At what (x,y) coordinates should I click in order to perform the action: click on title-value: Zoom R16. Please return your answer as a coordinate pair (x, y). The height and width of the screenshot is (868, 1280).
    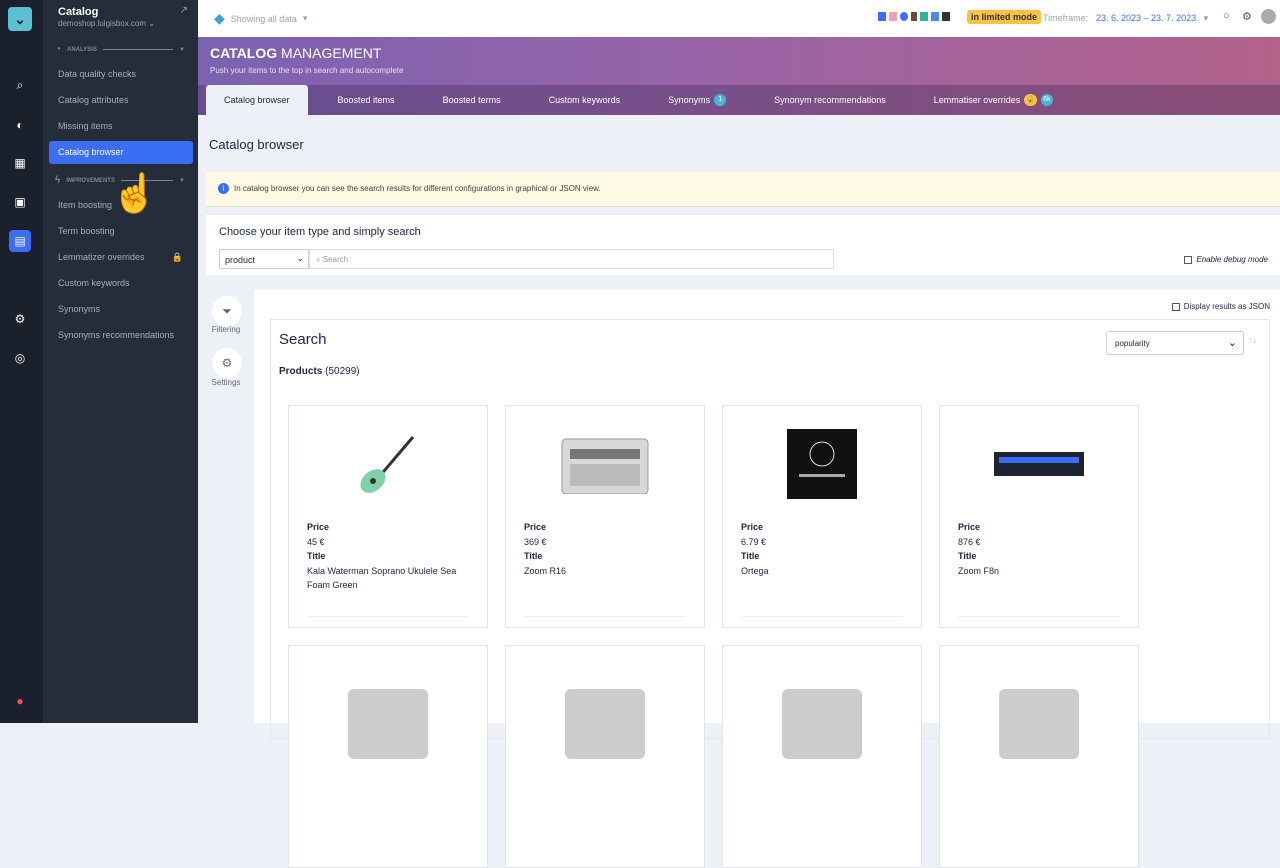
    Looking at the image, I should click on (545, 571).